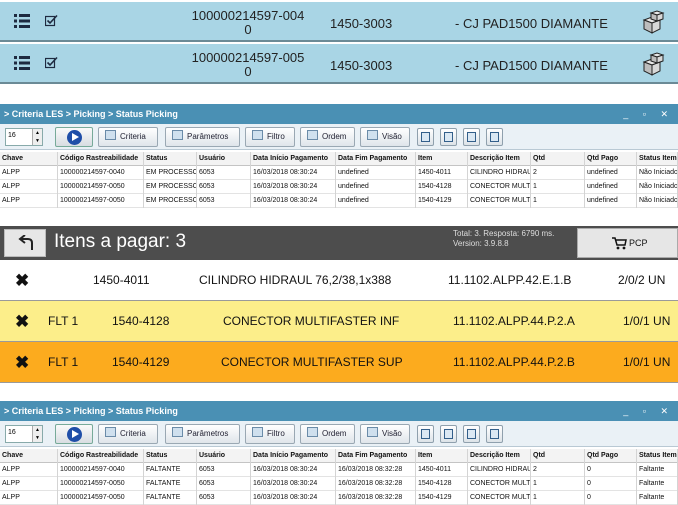  Describe the element at coordinates (25, 243) in the screenshot. I see `back-button` at that location.